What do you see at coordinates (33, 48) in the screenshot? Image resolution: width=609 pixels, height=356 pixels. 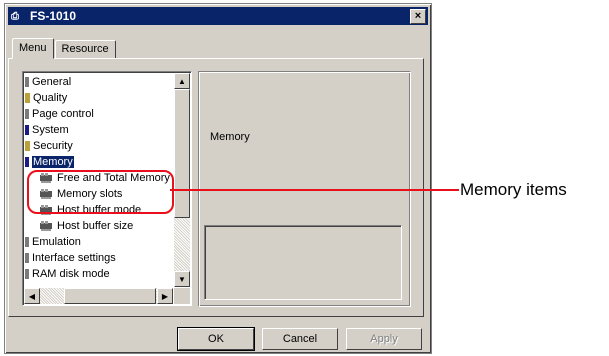 I see `tab-menu: Menu` at bounding box center [33, 48].